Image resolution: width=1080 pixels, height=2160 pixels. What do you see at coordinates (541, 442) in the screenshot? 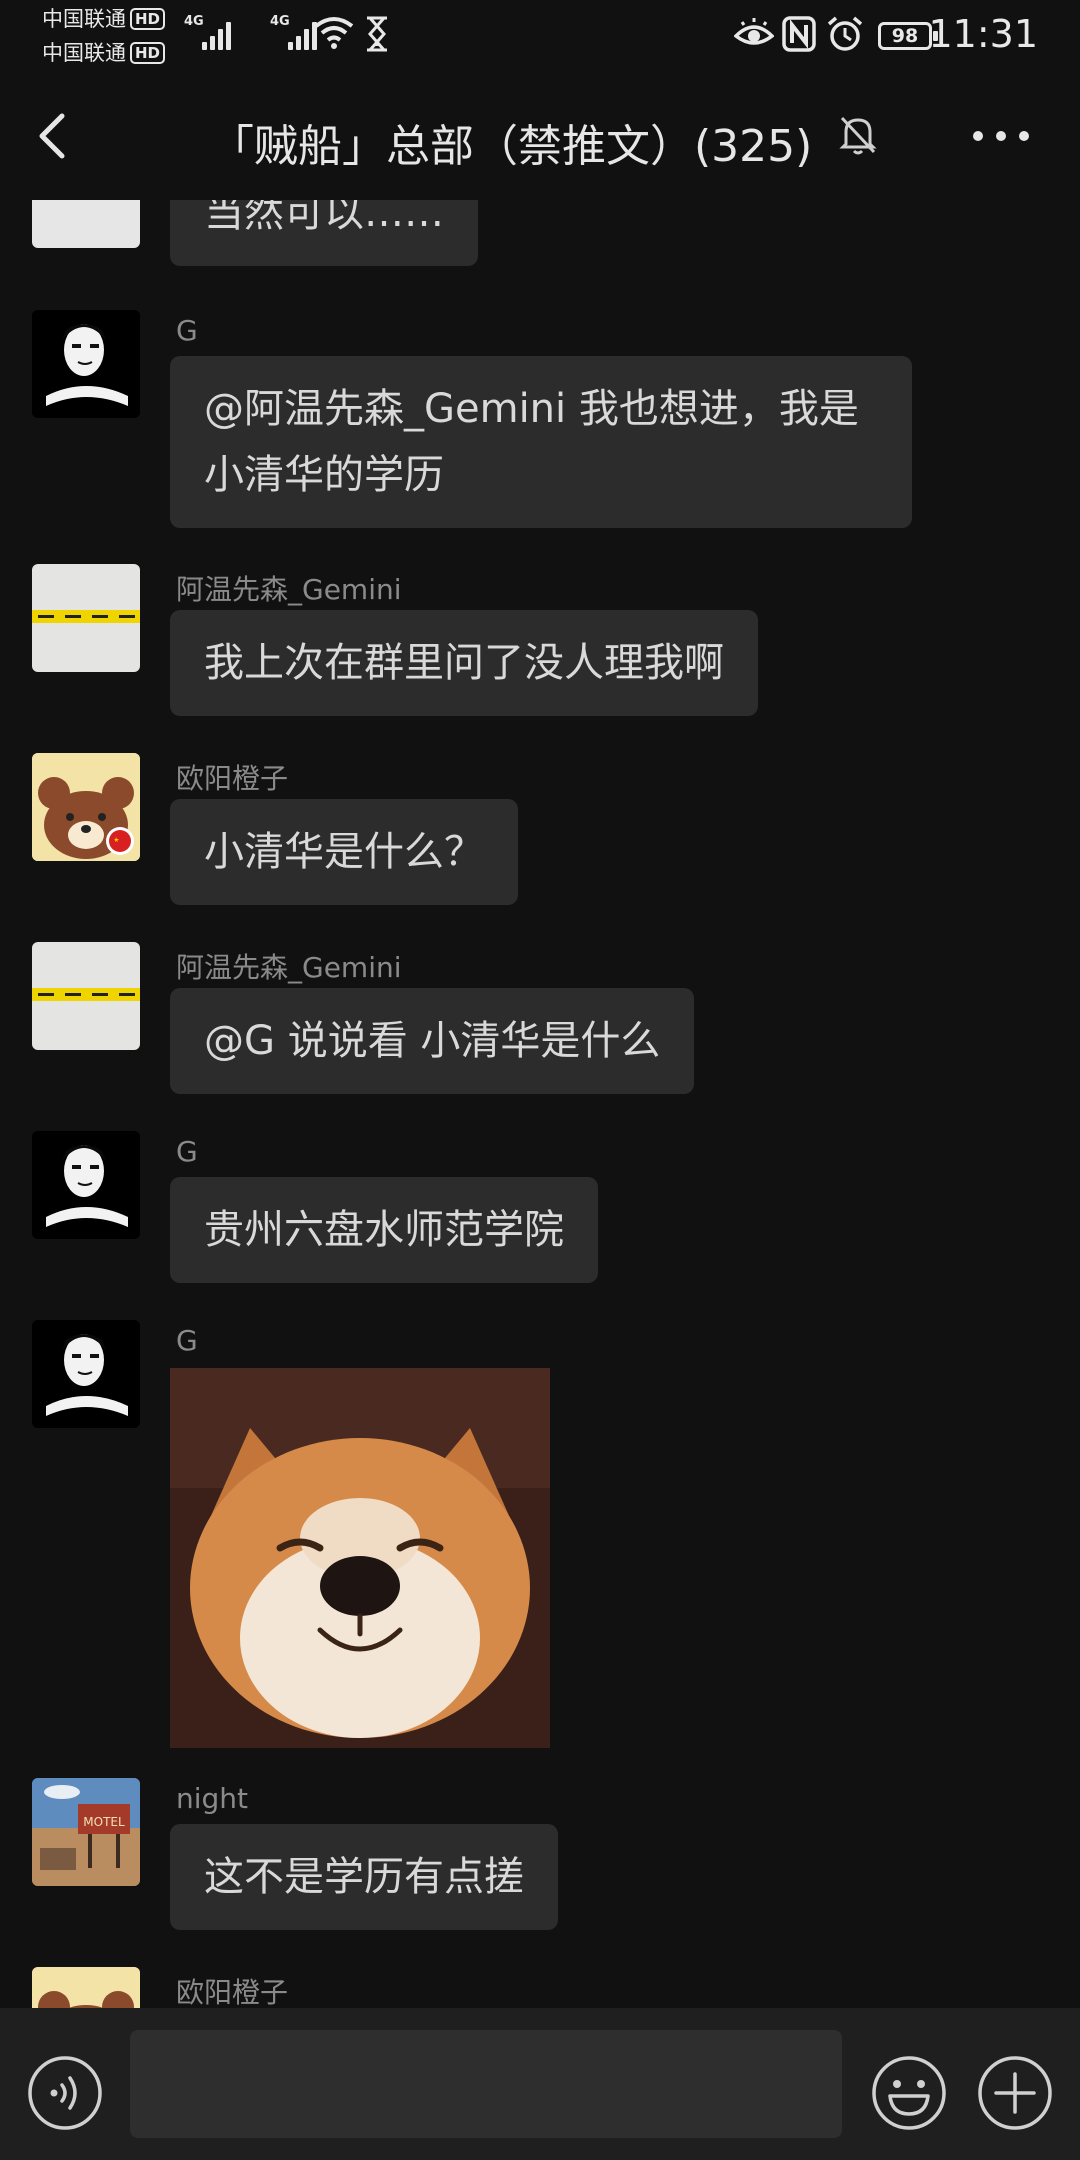
I see `message-bubble: @阿温先森_Gemini 我也想进，我是小清华的学历` at bounding box center [541, 442].